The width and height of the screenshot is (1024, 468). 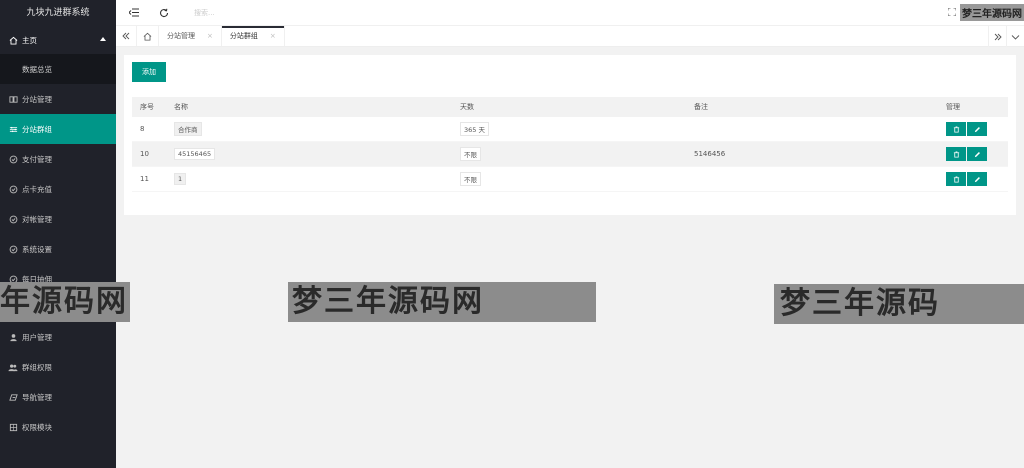 What do you see at coordinates (899, 304) in the screenshot?
I see `watermark-right: 梦三年源码` at bounding box center [899, 304].